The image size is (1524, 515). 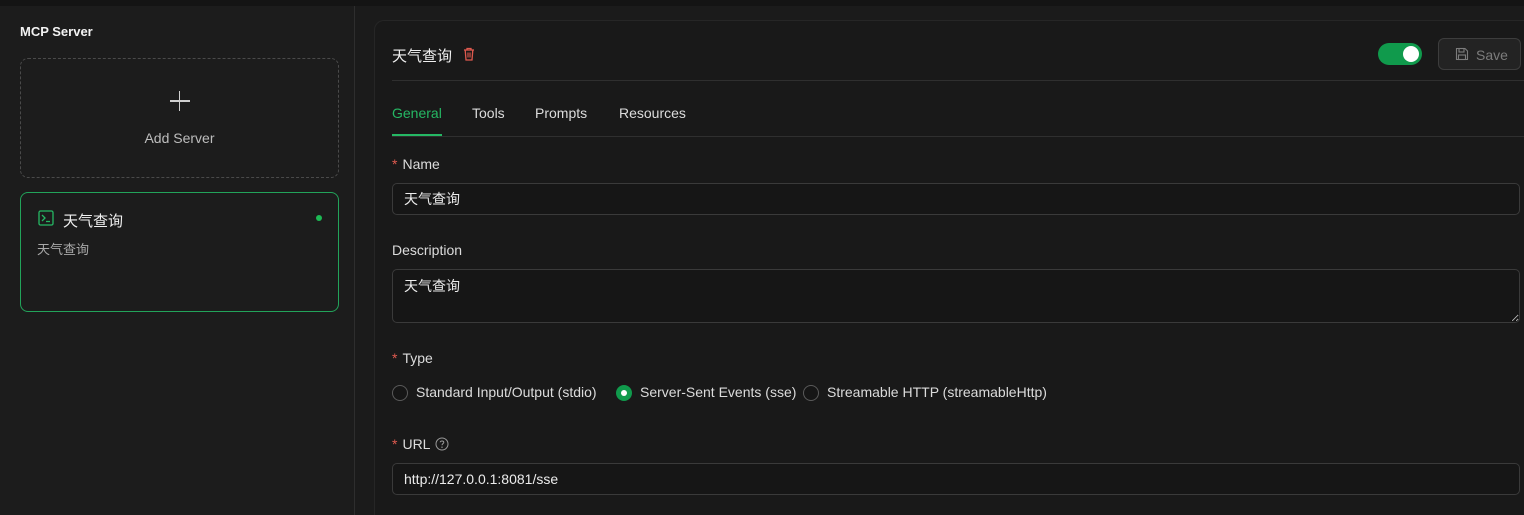 What do you see at coordinates (718, 392) in the screenshot?
I see `radio-label: Server-Sent Events (sse)` at bounding box center [718, 392].